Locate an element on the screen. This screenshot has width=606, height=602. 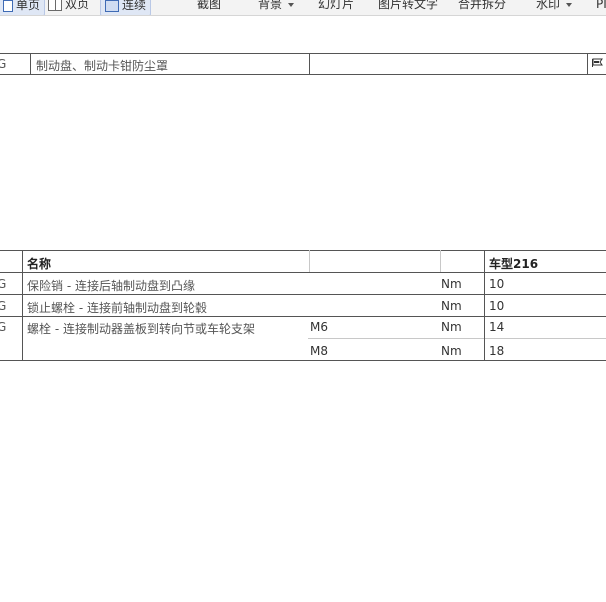
row-name: 螺栓 - 连接制动器盖板到转向节或车轮支架 is located at coordinates (141, 329).